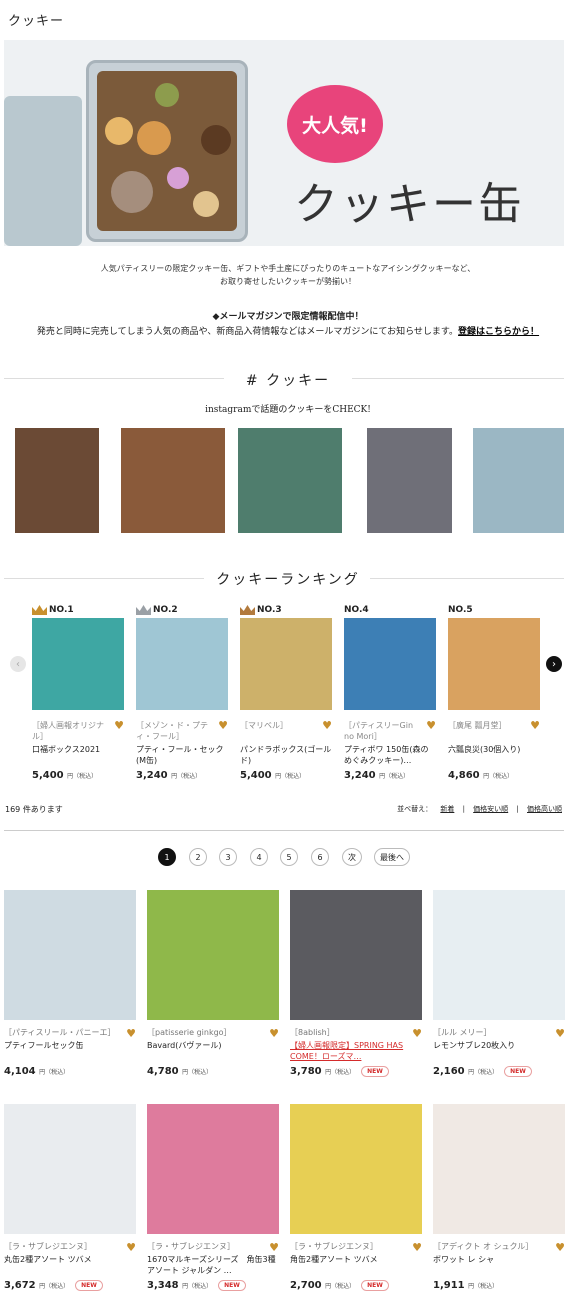  I want to click on product-price: 3,780 円（税込） NEW, so click(356, 1071).